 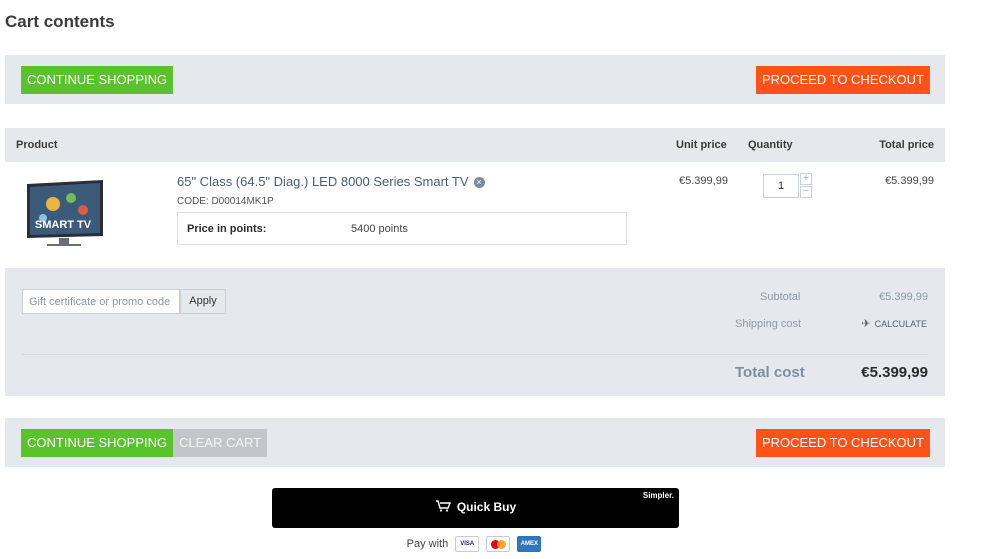 I want to click on proceed-to-checkout-button-bottom: PROCEED TO CHECKOUT, so click(x=842, y=443).